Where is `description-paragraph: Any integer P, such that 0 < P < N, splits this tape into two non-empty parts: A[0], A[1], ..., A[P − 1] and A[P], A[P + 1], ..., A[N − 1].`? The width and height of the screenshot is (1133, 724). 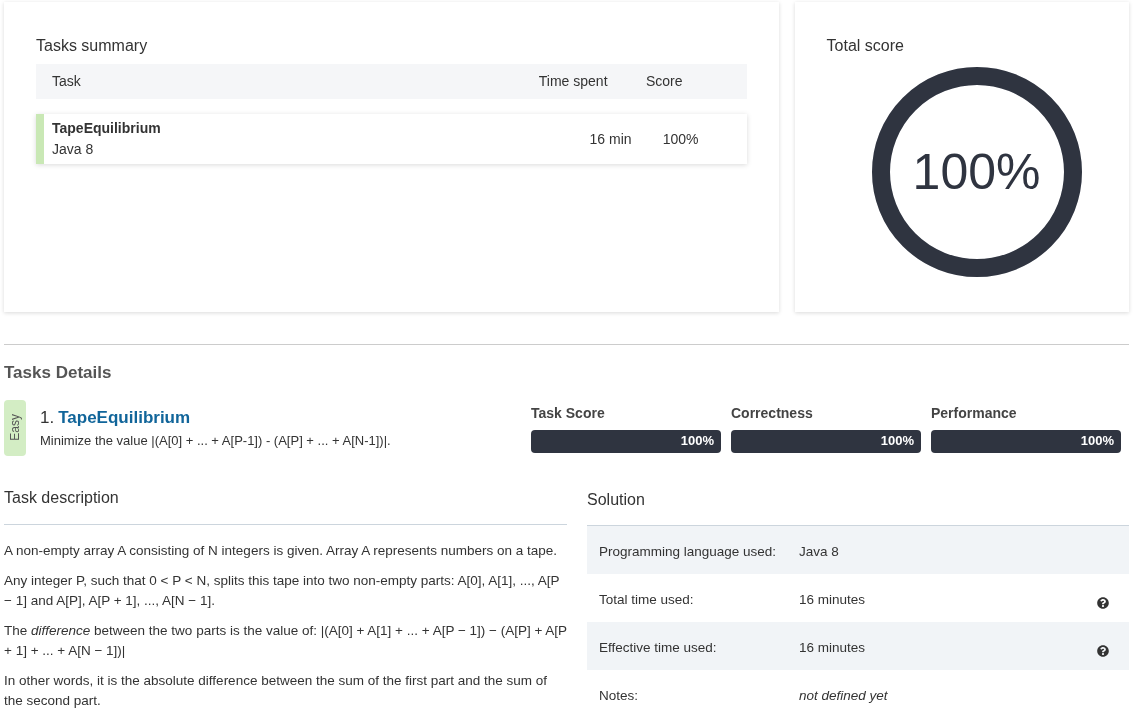
description-paragraph: Any integer P, such that 0 < P < N, splits this tape into two non-empty parts: A[0], A[1], ..., A[P − 1] and A[P], A[P + 1], ..., A[N − 1]. is located at coordinates (282, 590).